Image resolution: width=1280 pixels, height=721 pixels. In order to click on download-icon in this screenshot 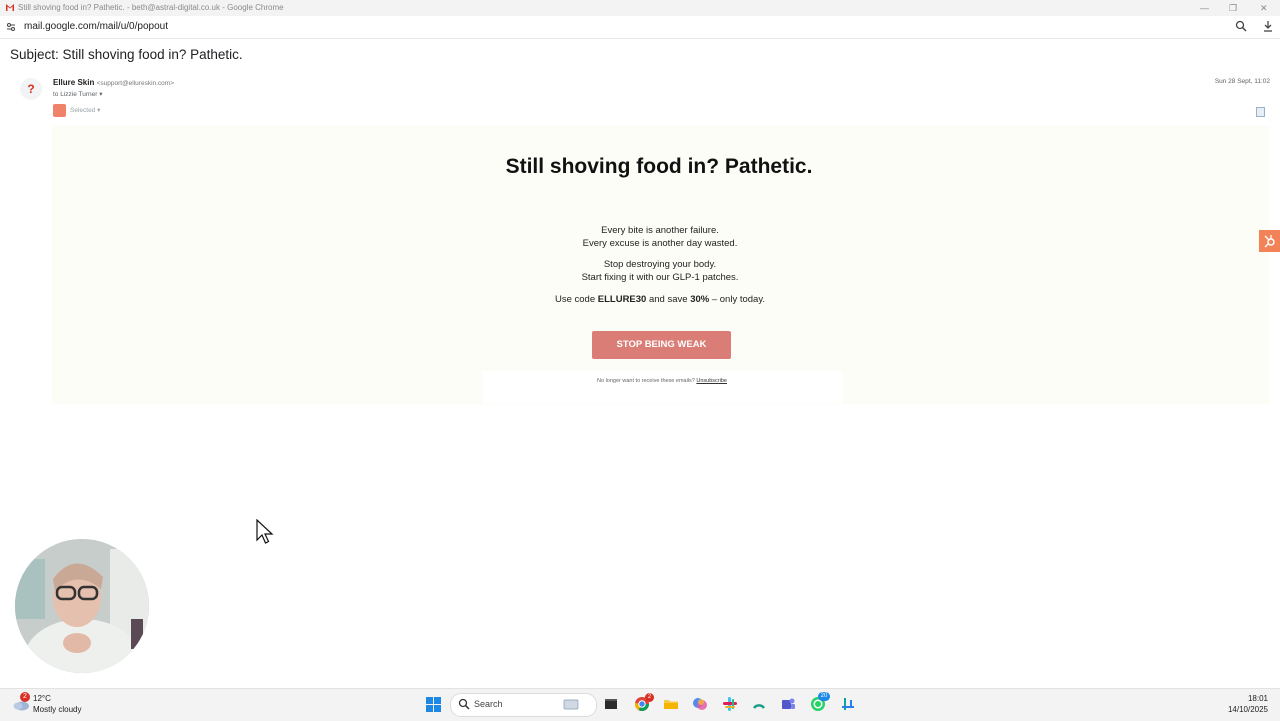, I will do `click(1268, 26)`.